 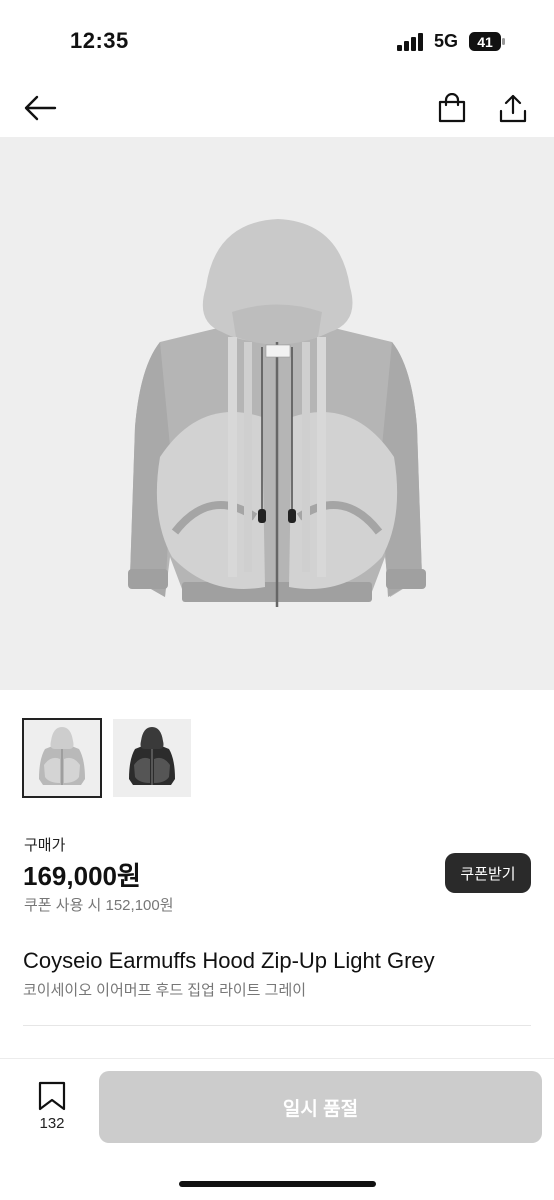 I want to click on price-amount: 169,000원, so click(x=82, y=876).